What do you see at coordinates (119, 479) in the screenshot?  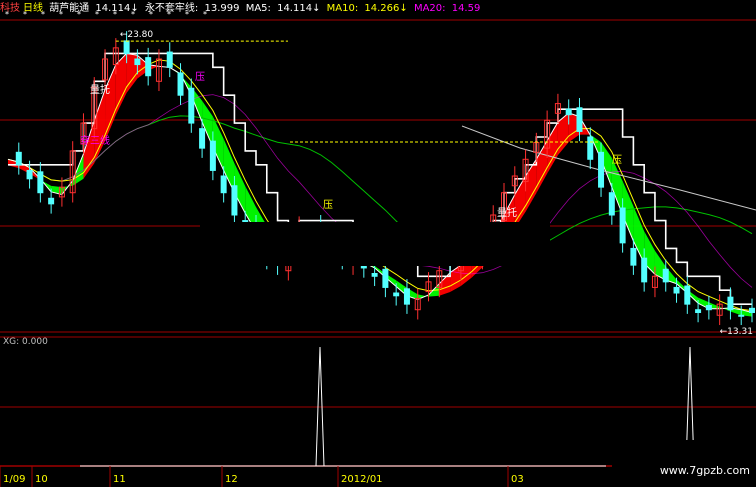 I see `date-tick-label: 11` at bounding box center [119, 479].